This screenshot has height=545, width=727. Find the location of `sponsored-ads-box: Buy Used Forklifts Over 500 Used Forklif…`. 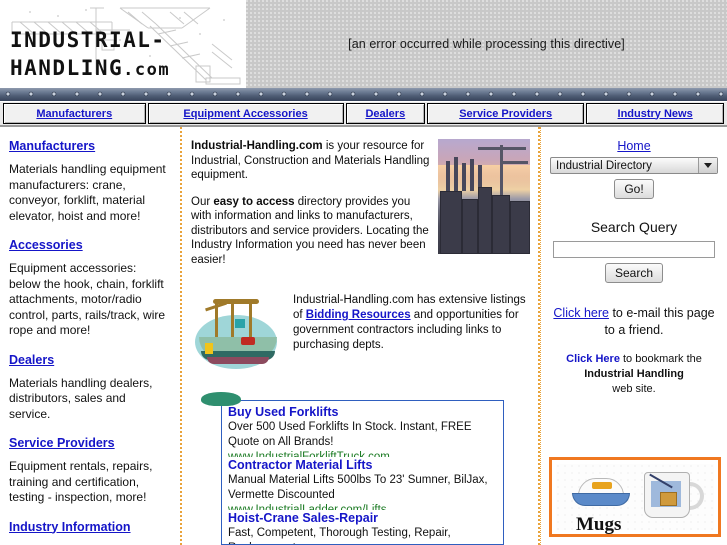

sponsored-ads-box: Buy Used Forklifts Over 500 Used Forklif… is located at coordinates (362, 472).